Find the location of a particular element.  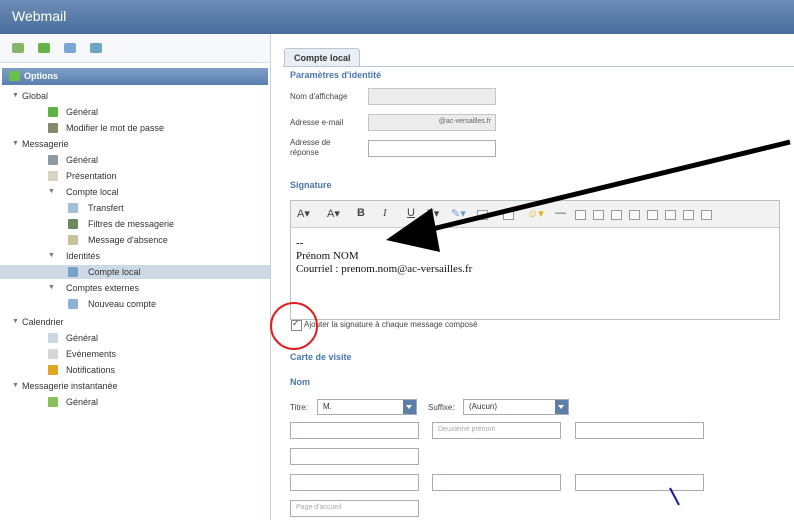

annotation-arrow-shaft is located at coordinates (605, 187).